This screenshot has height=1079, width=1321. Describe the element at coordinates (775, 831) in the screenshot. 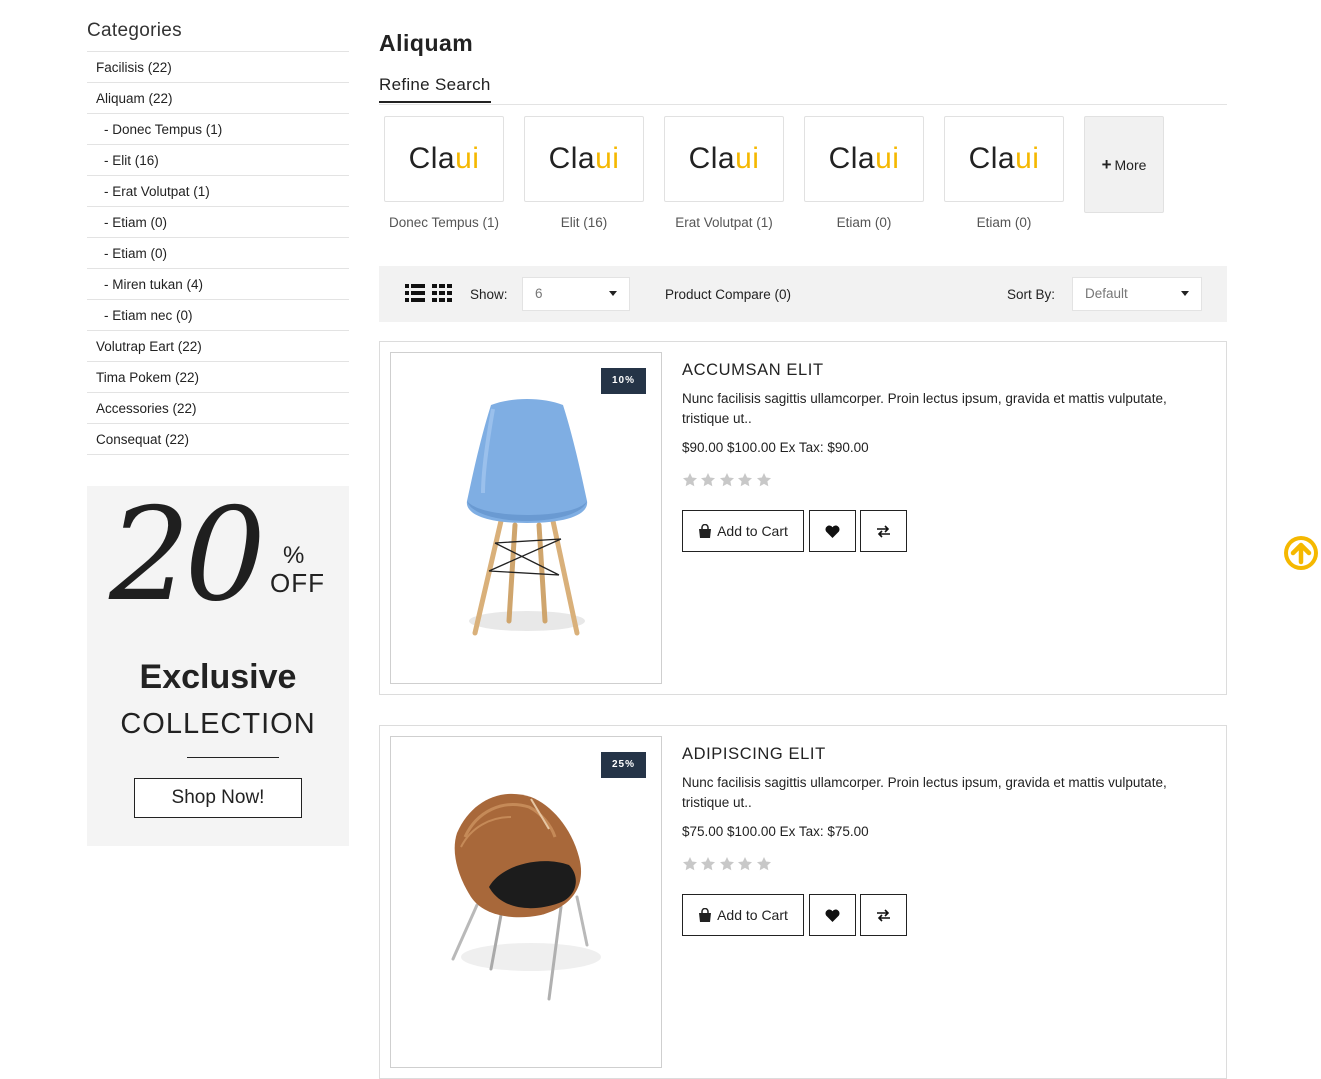

I see `product-price: $75.00 $100.00 Ex Tax: $75.00` at that location.